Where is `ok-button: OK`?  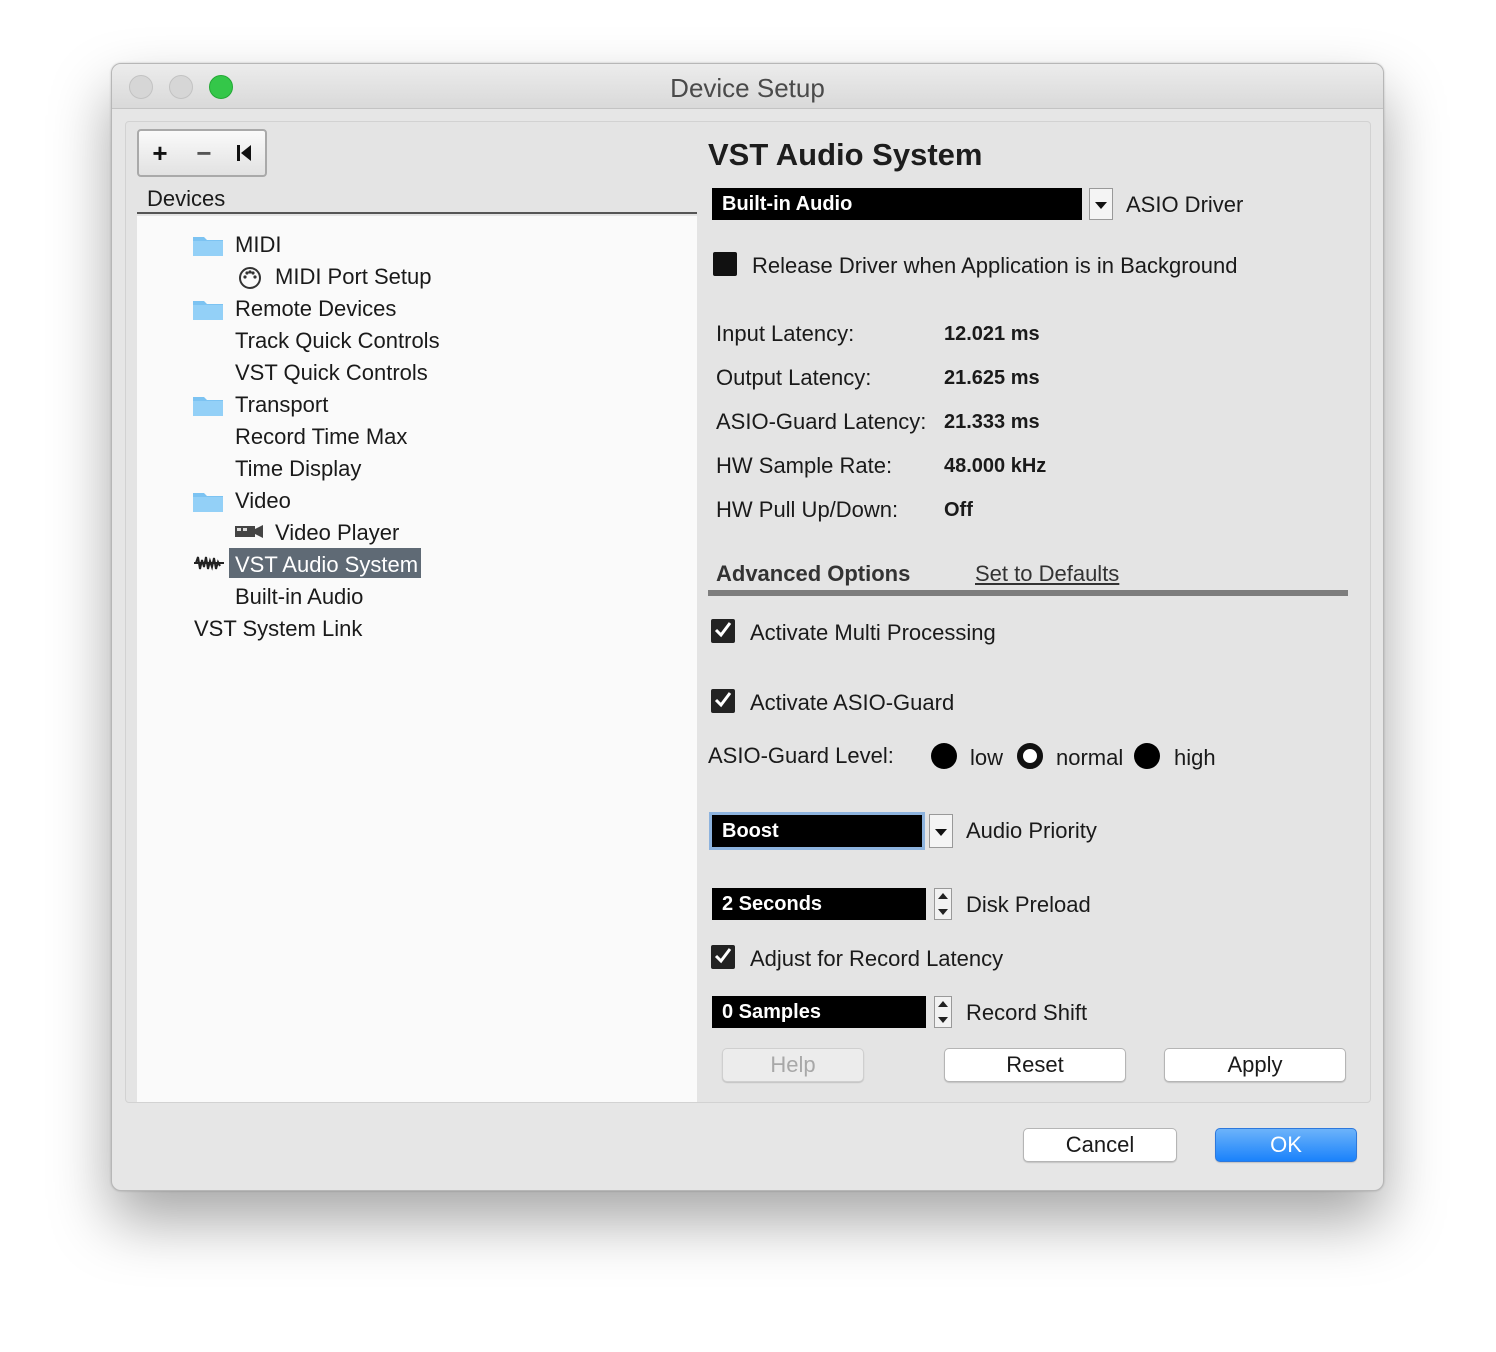
ok-button: OK is located at coordinates (1286, 1145).